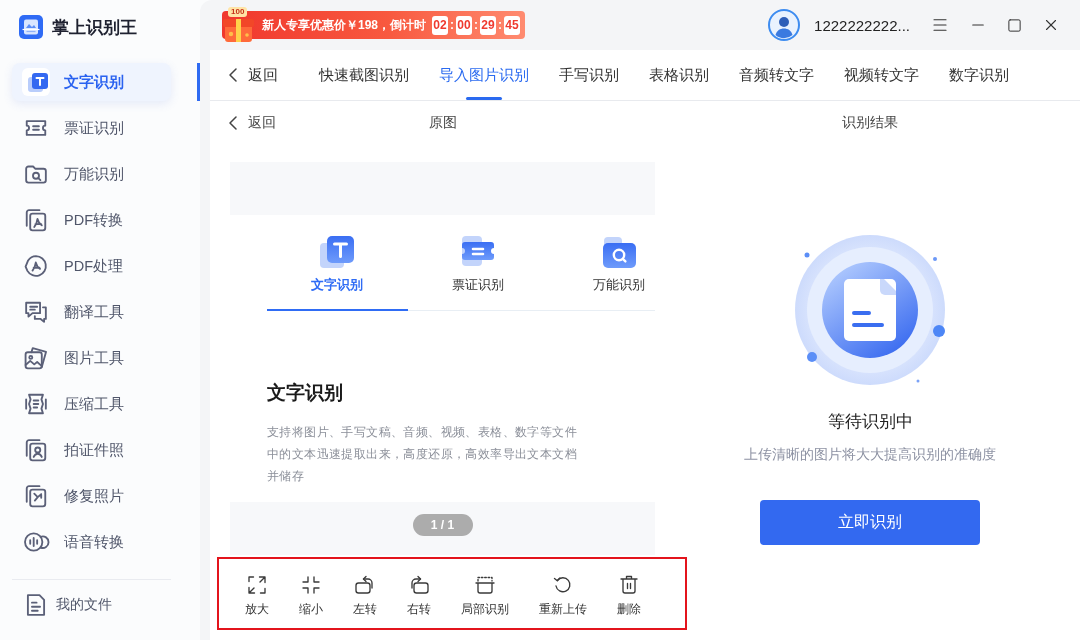  I want to click on logo-icon, so click(31, 27).